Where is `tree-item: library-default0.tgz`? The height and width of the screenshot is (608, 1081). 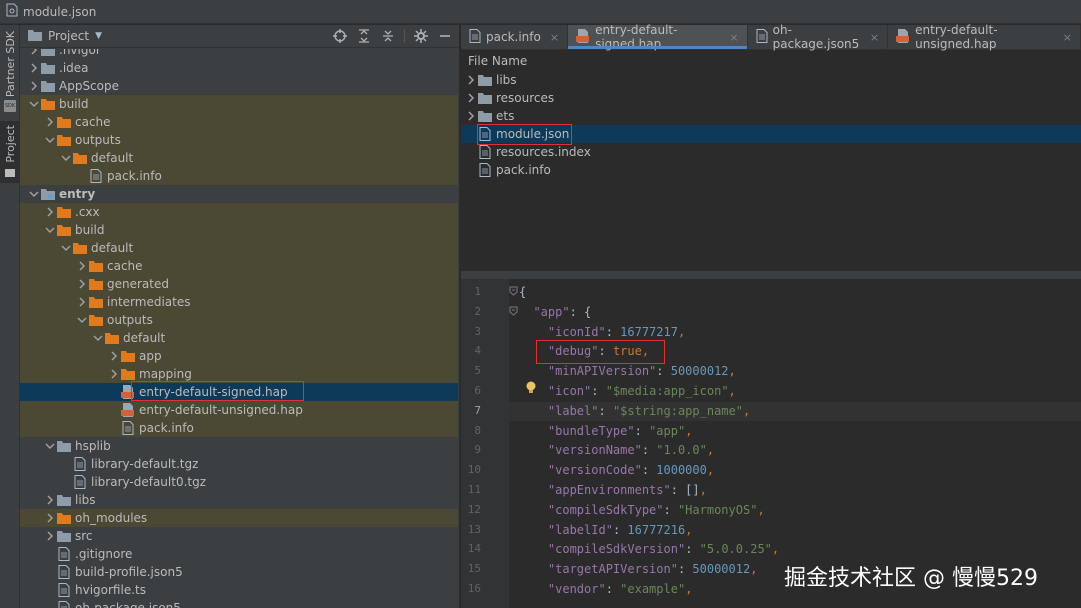 tree-item: library-default0.tgz is located at coordinates (239, 482).